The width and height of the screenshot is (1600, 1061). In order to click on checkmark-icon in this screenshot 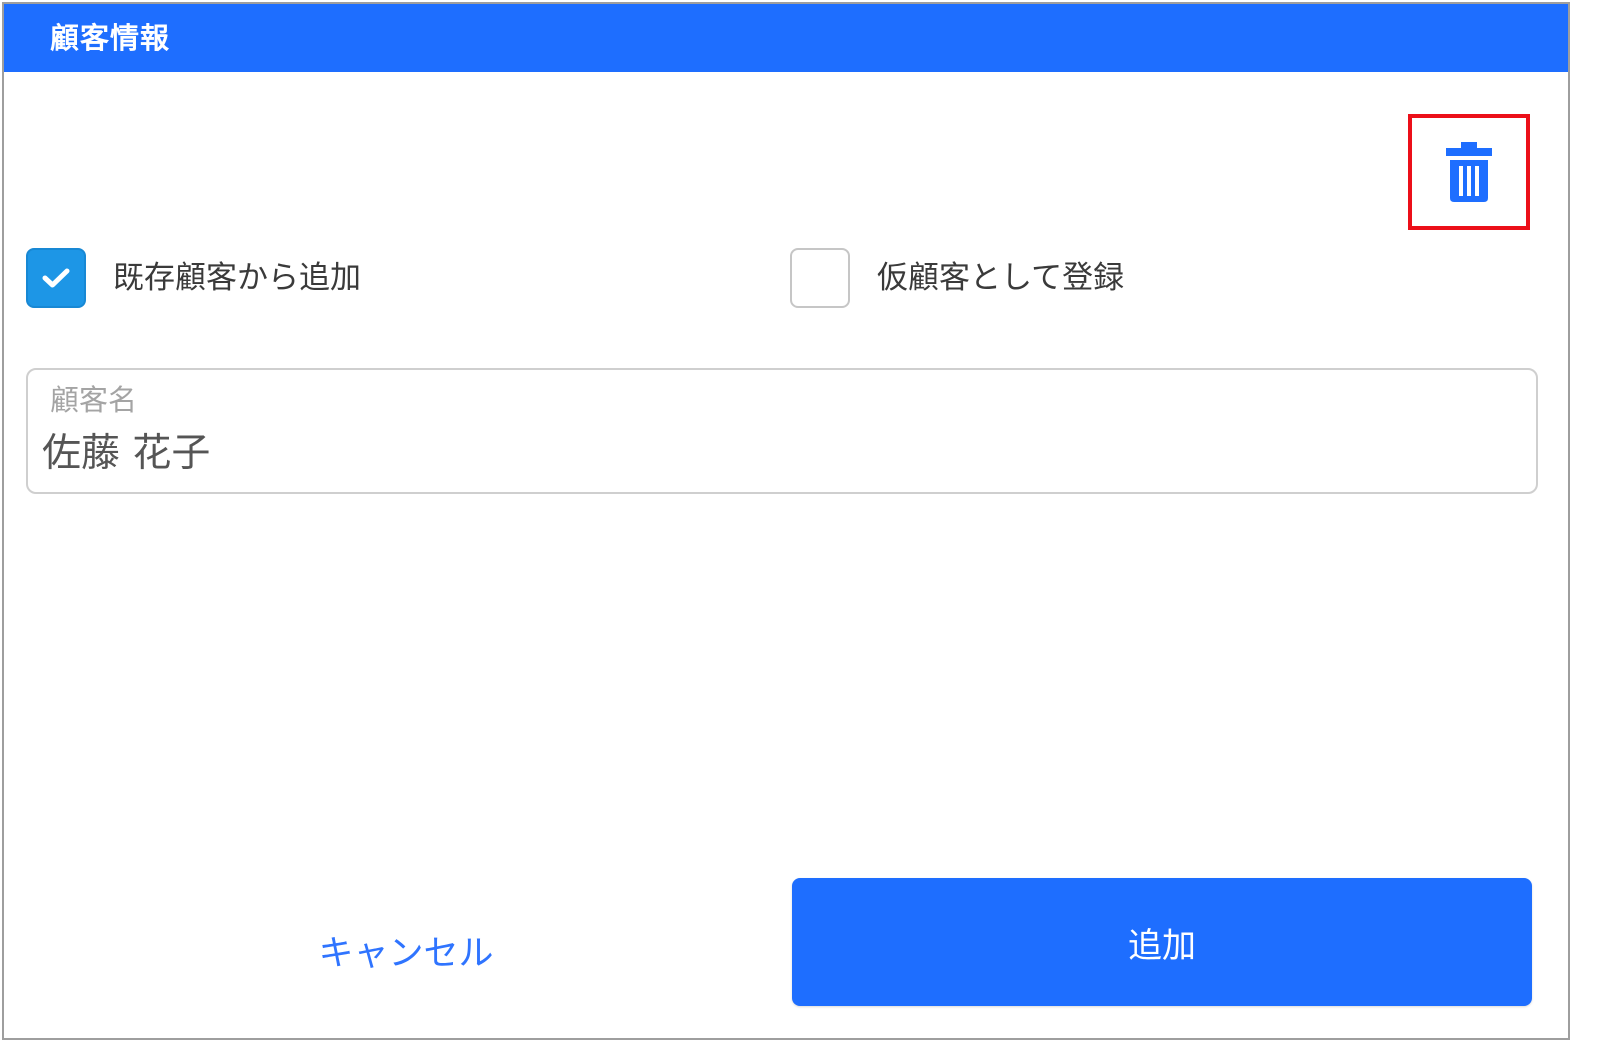, I will do `click(56, 278)`.